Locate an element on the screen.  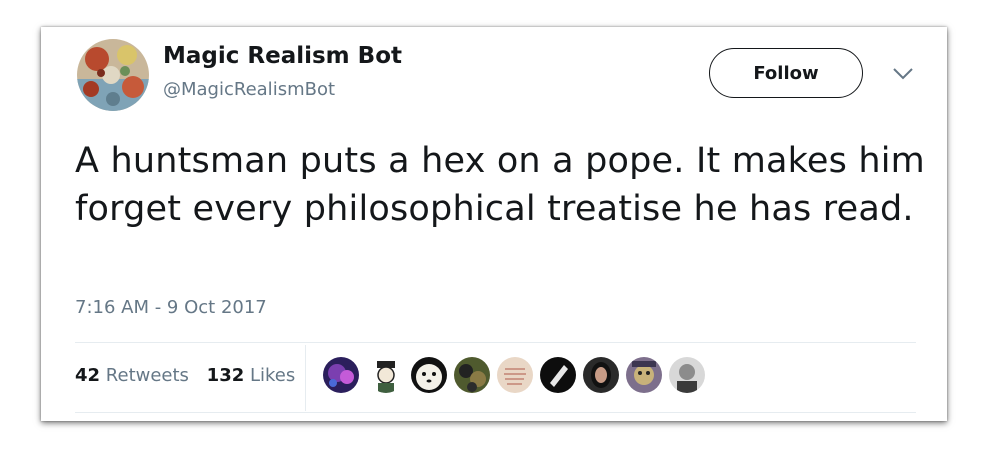
tweet-stats: 42 Retweets 132 Likes is located at coordinates (185, 375).